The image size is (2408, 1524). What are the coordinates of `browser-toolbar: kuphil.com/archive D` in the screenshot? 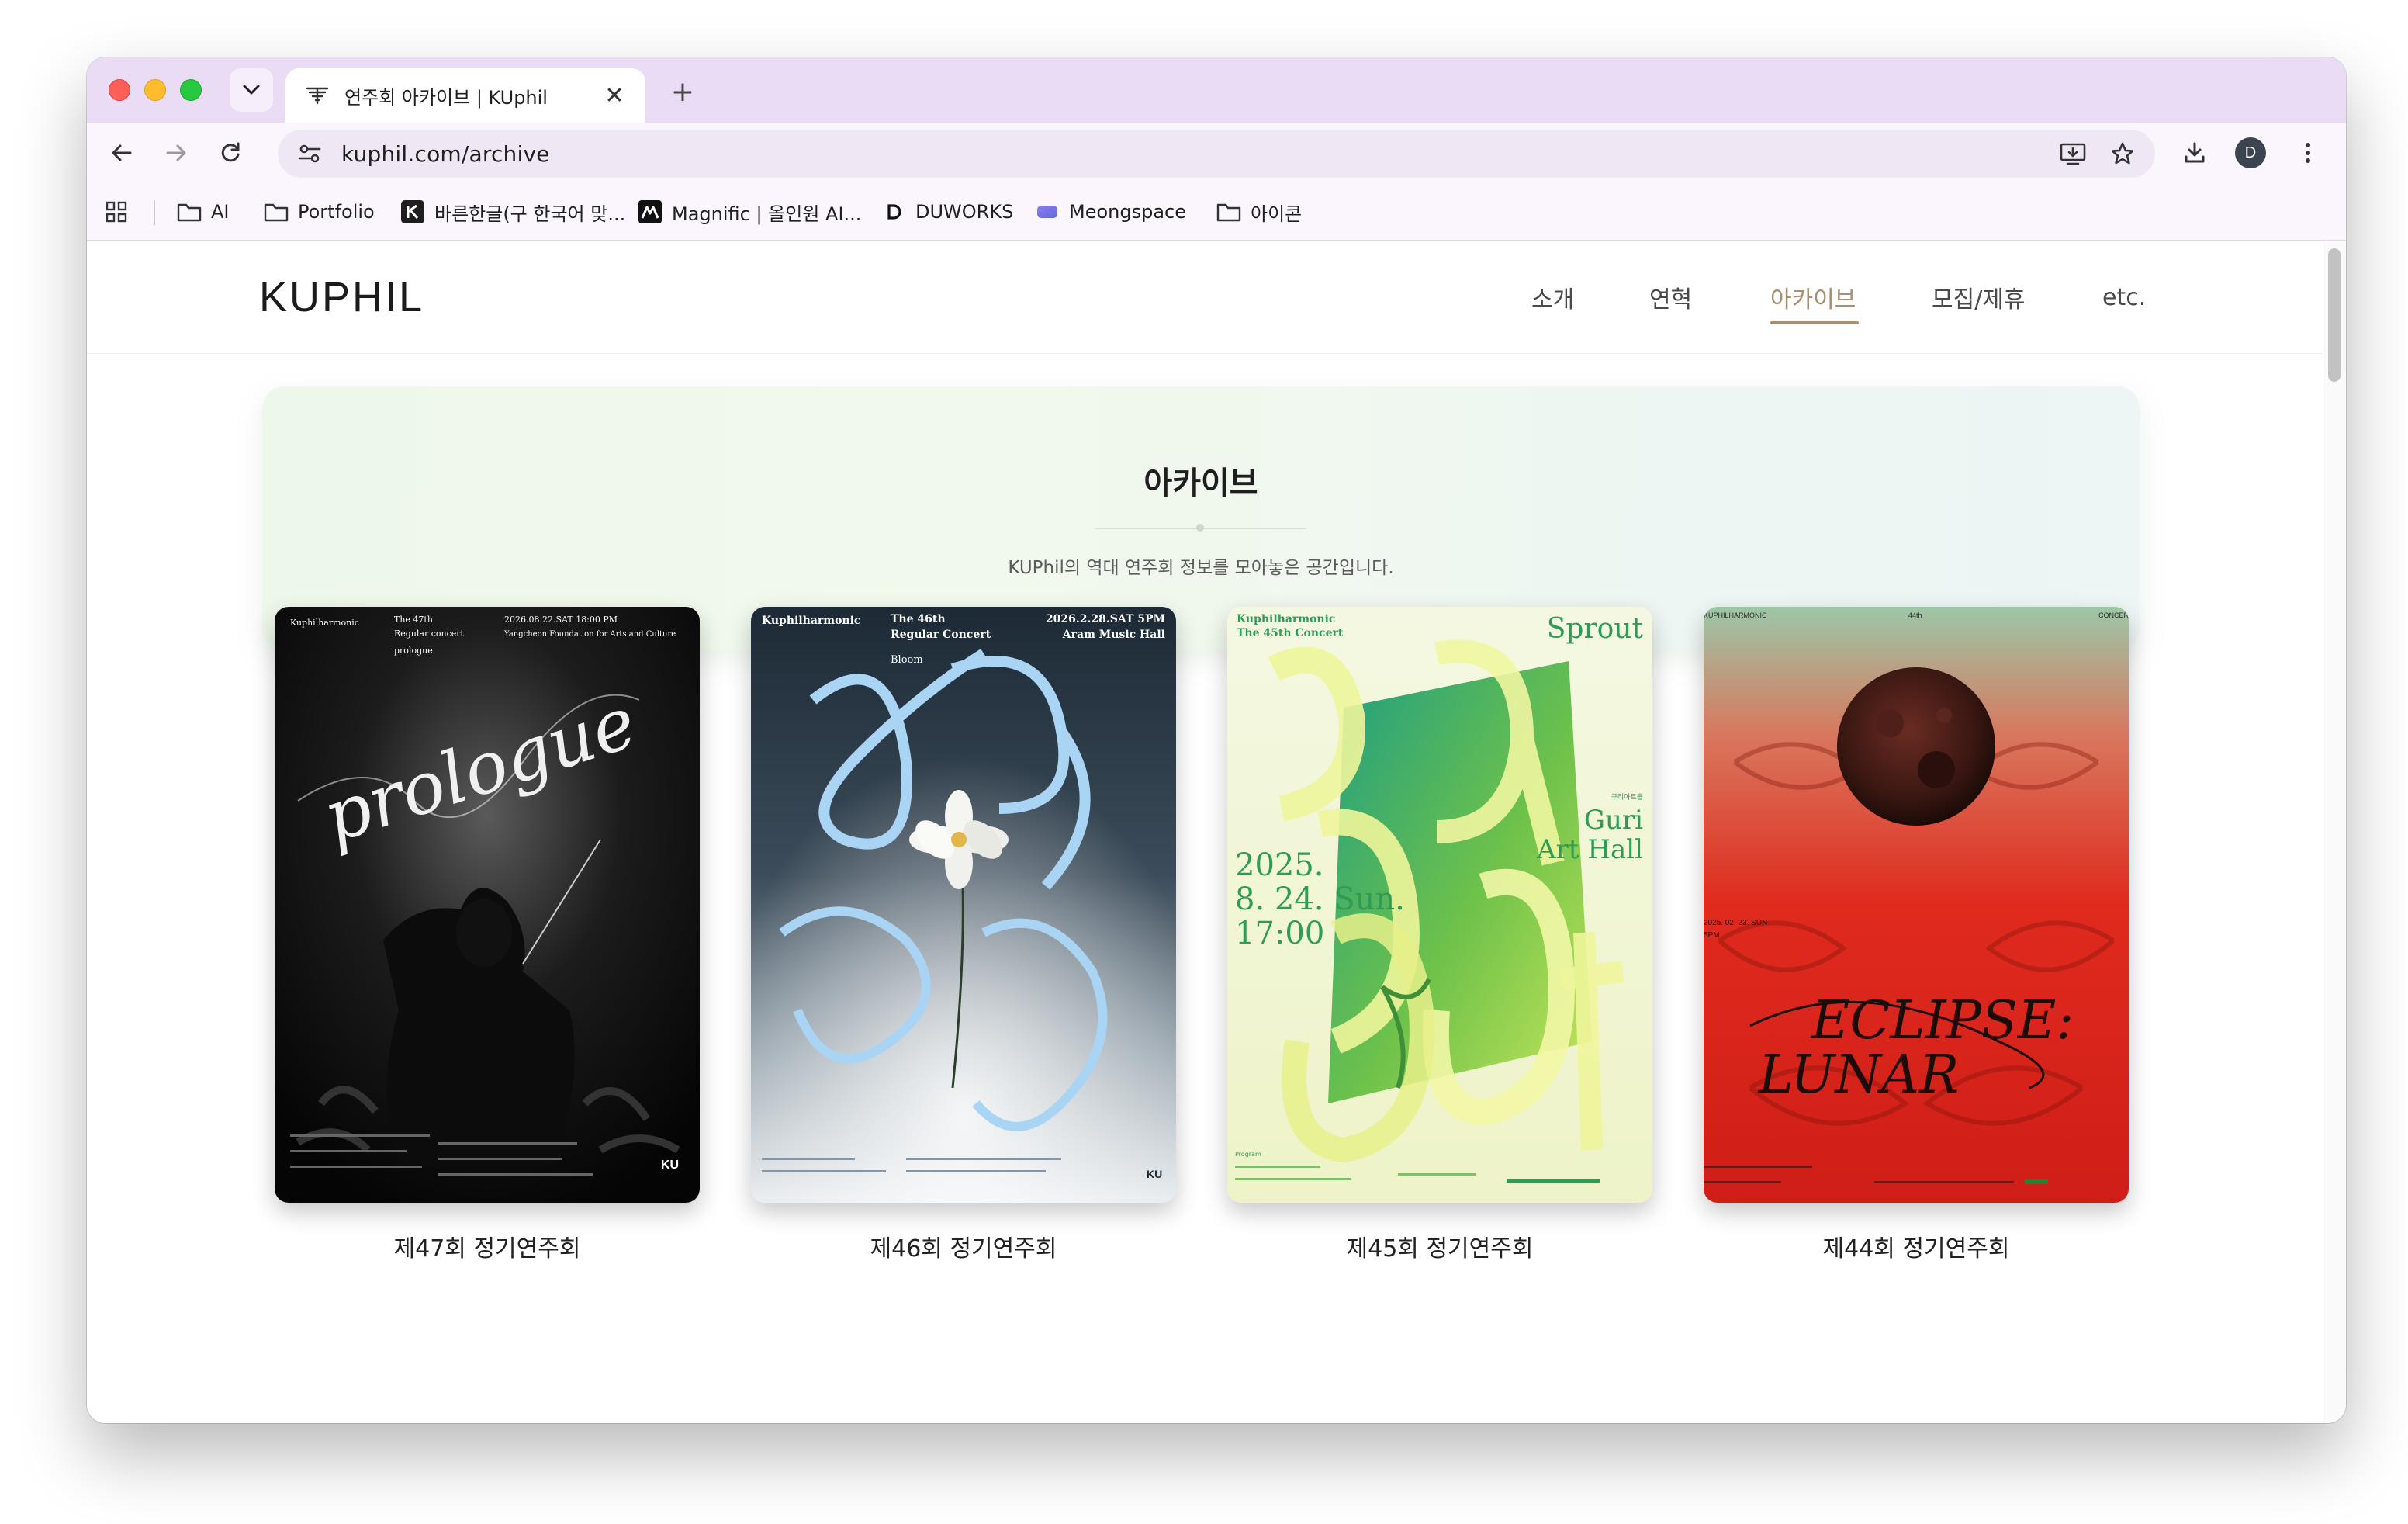 It's located at (1216, 153).